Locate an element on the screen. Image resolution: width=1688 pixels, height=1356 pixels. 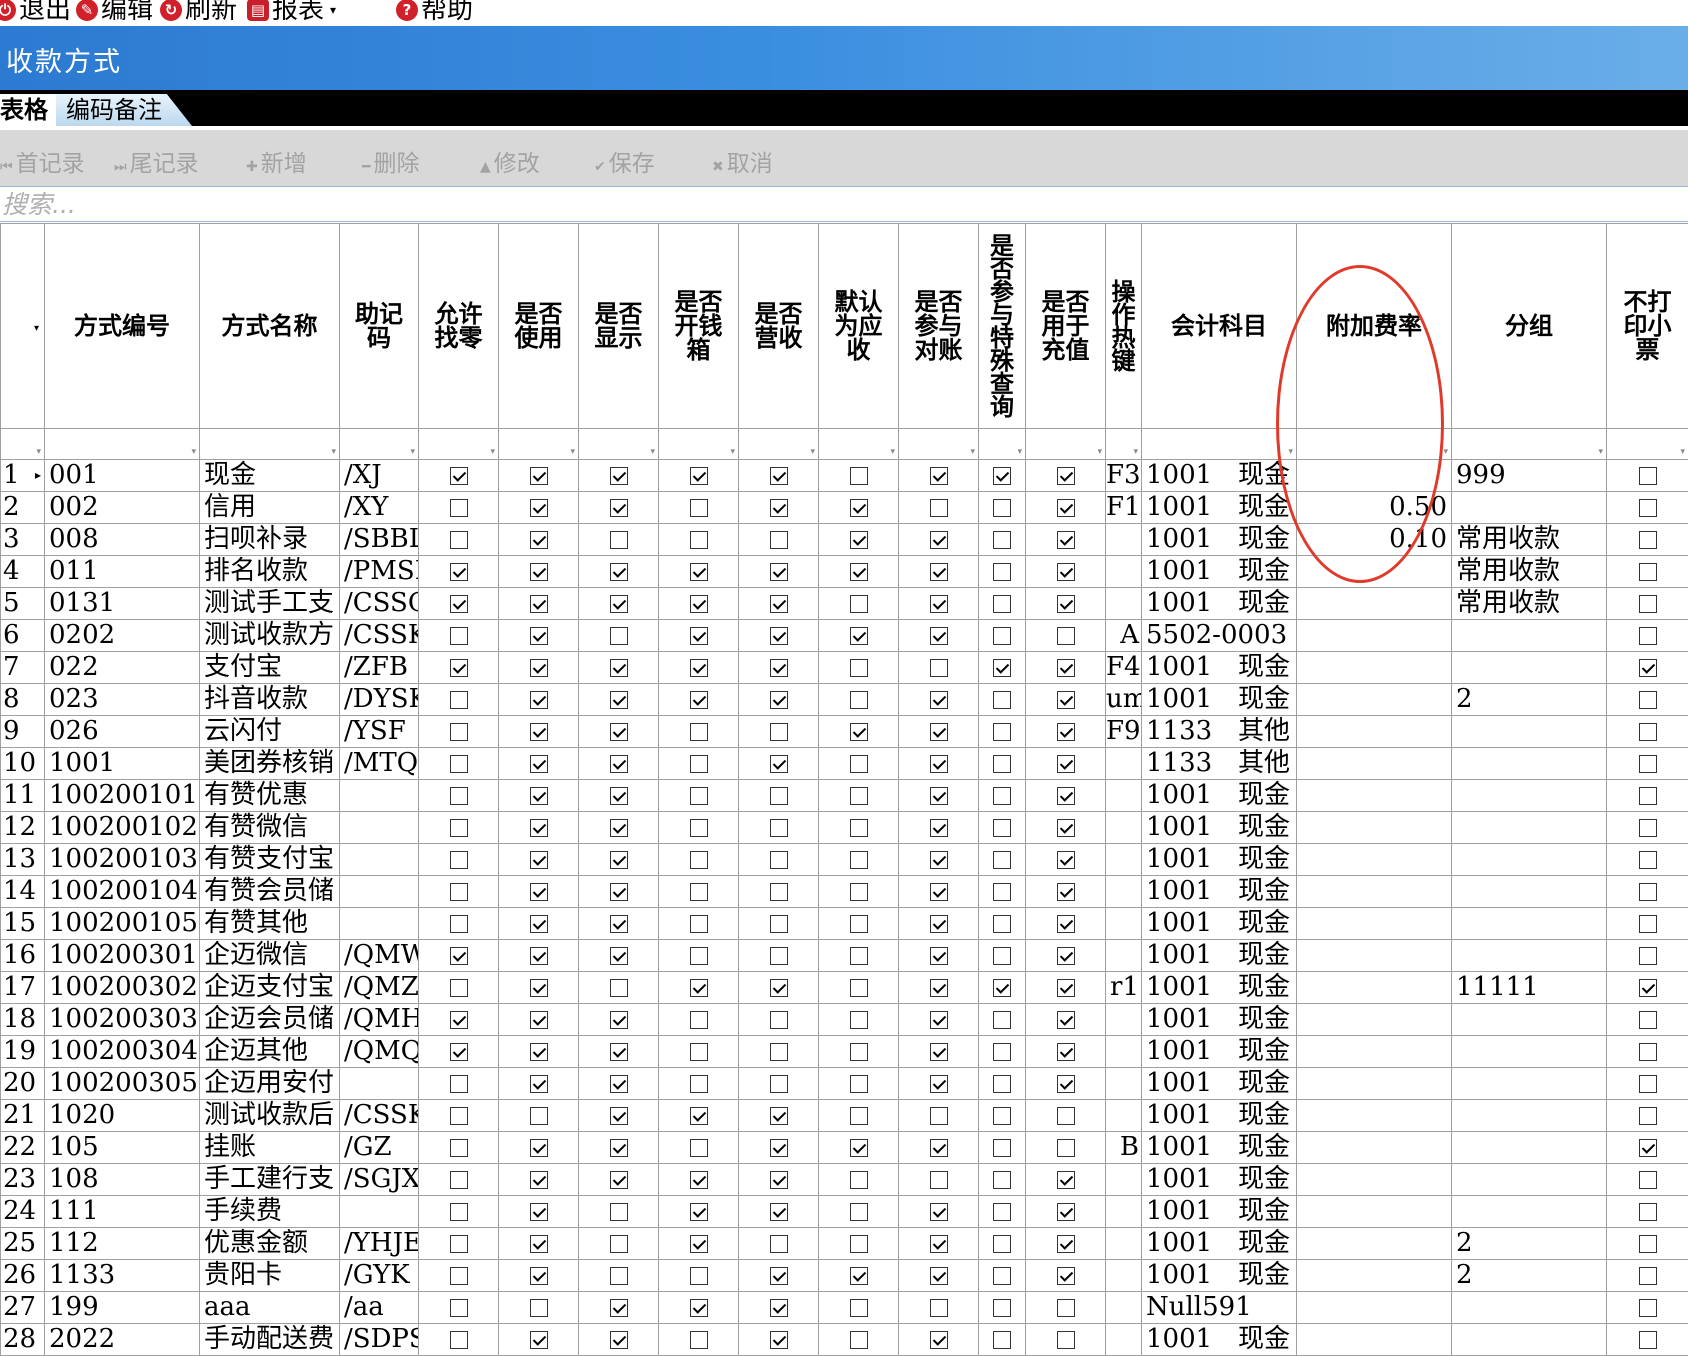
cell-mnemonic: /CSSK is located at coordinates (379, 1115).